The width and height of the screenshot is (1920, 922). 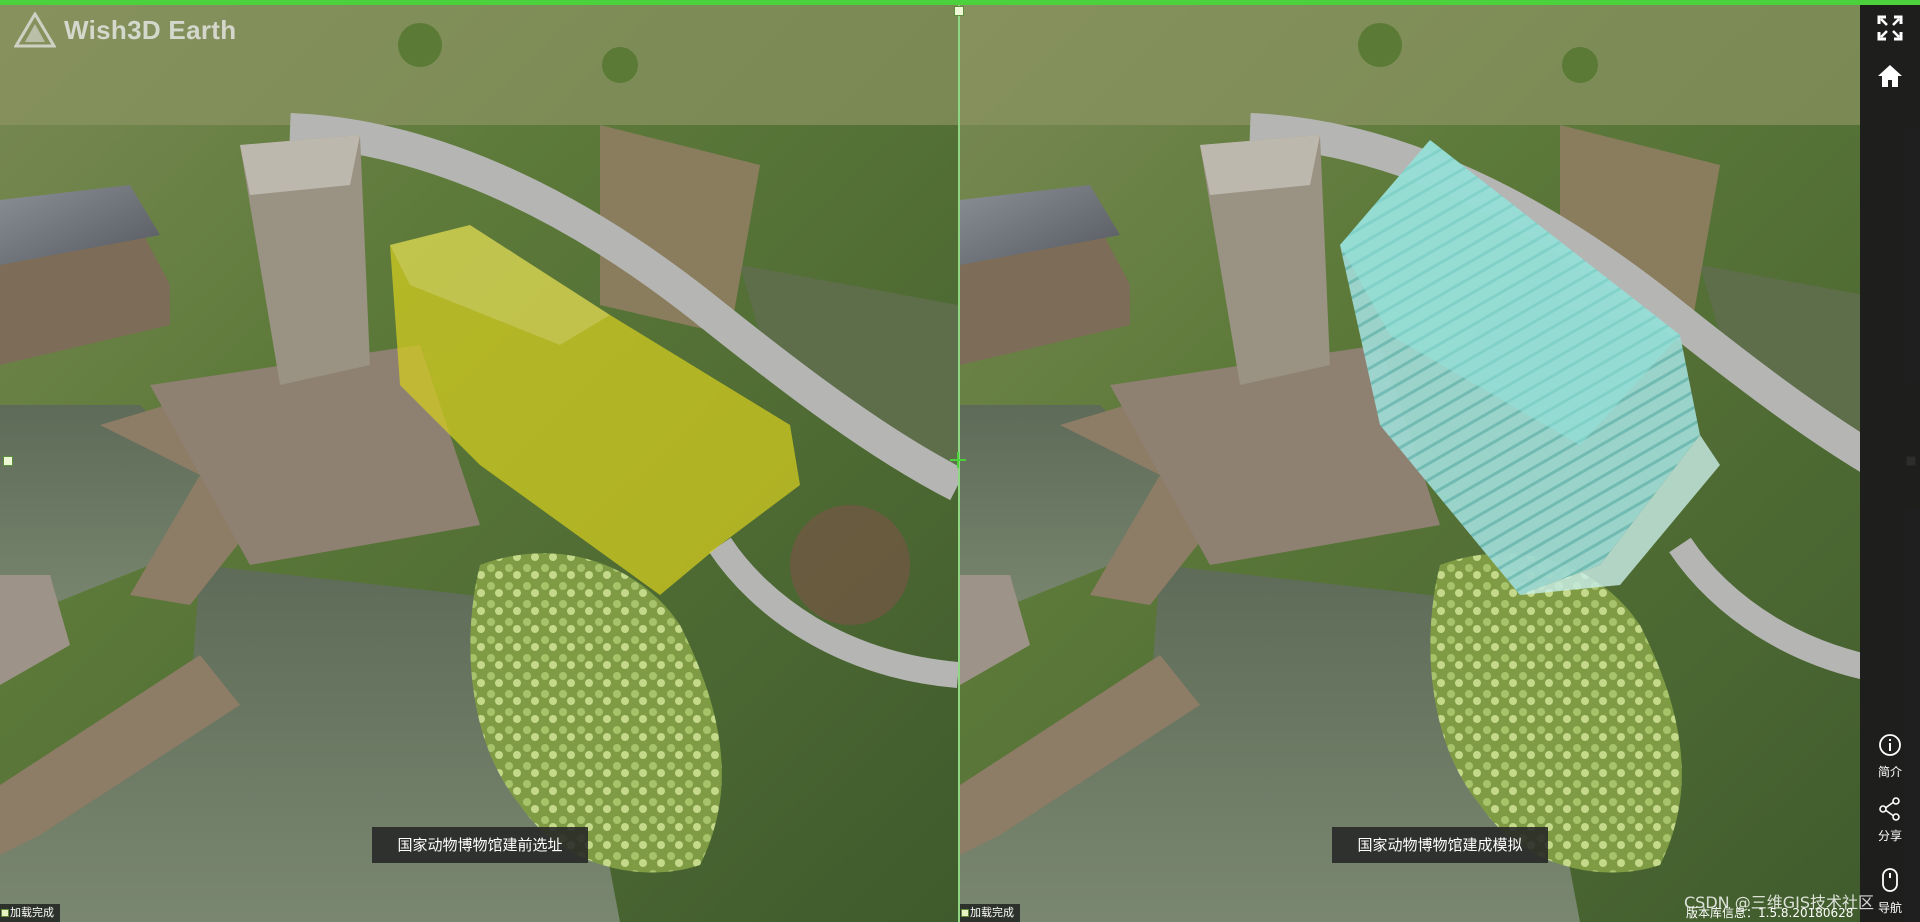 What do you see at coordinates (959, 11) in the screenshot?
I see `resize-handle-top` at bounding box center [959, 11].